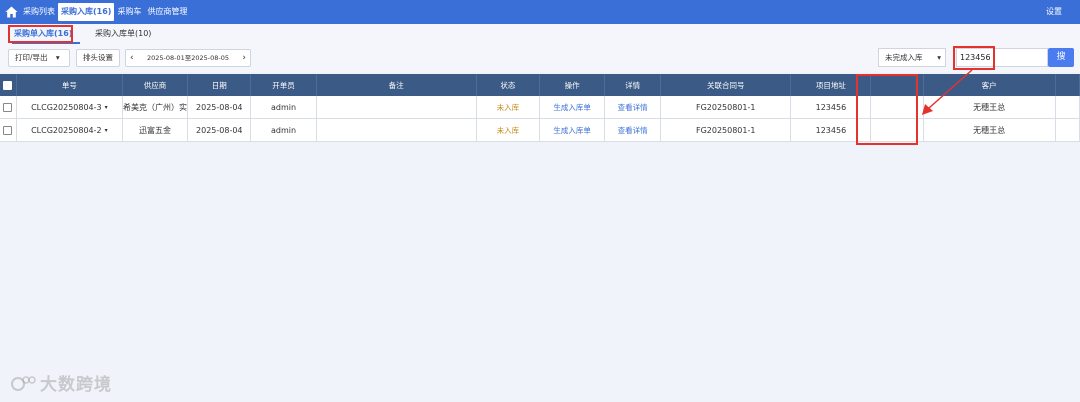  Describe the element at coordinates (633, 85) in the screenshot. I see `header-detail: 详情` at that location.